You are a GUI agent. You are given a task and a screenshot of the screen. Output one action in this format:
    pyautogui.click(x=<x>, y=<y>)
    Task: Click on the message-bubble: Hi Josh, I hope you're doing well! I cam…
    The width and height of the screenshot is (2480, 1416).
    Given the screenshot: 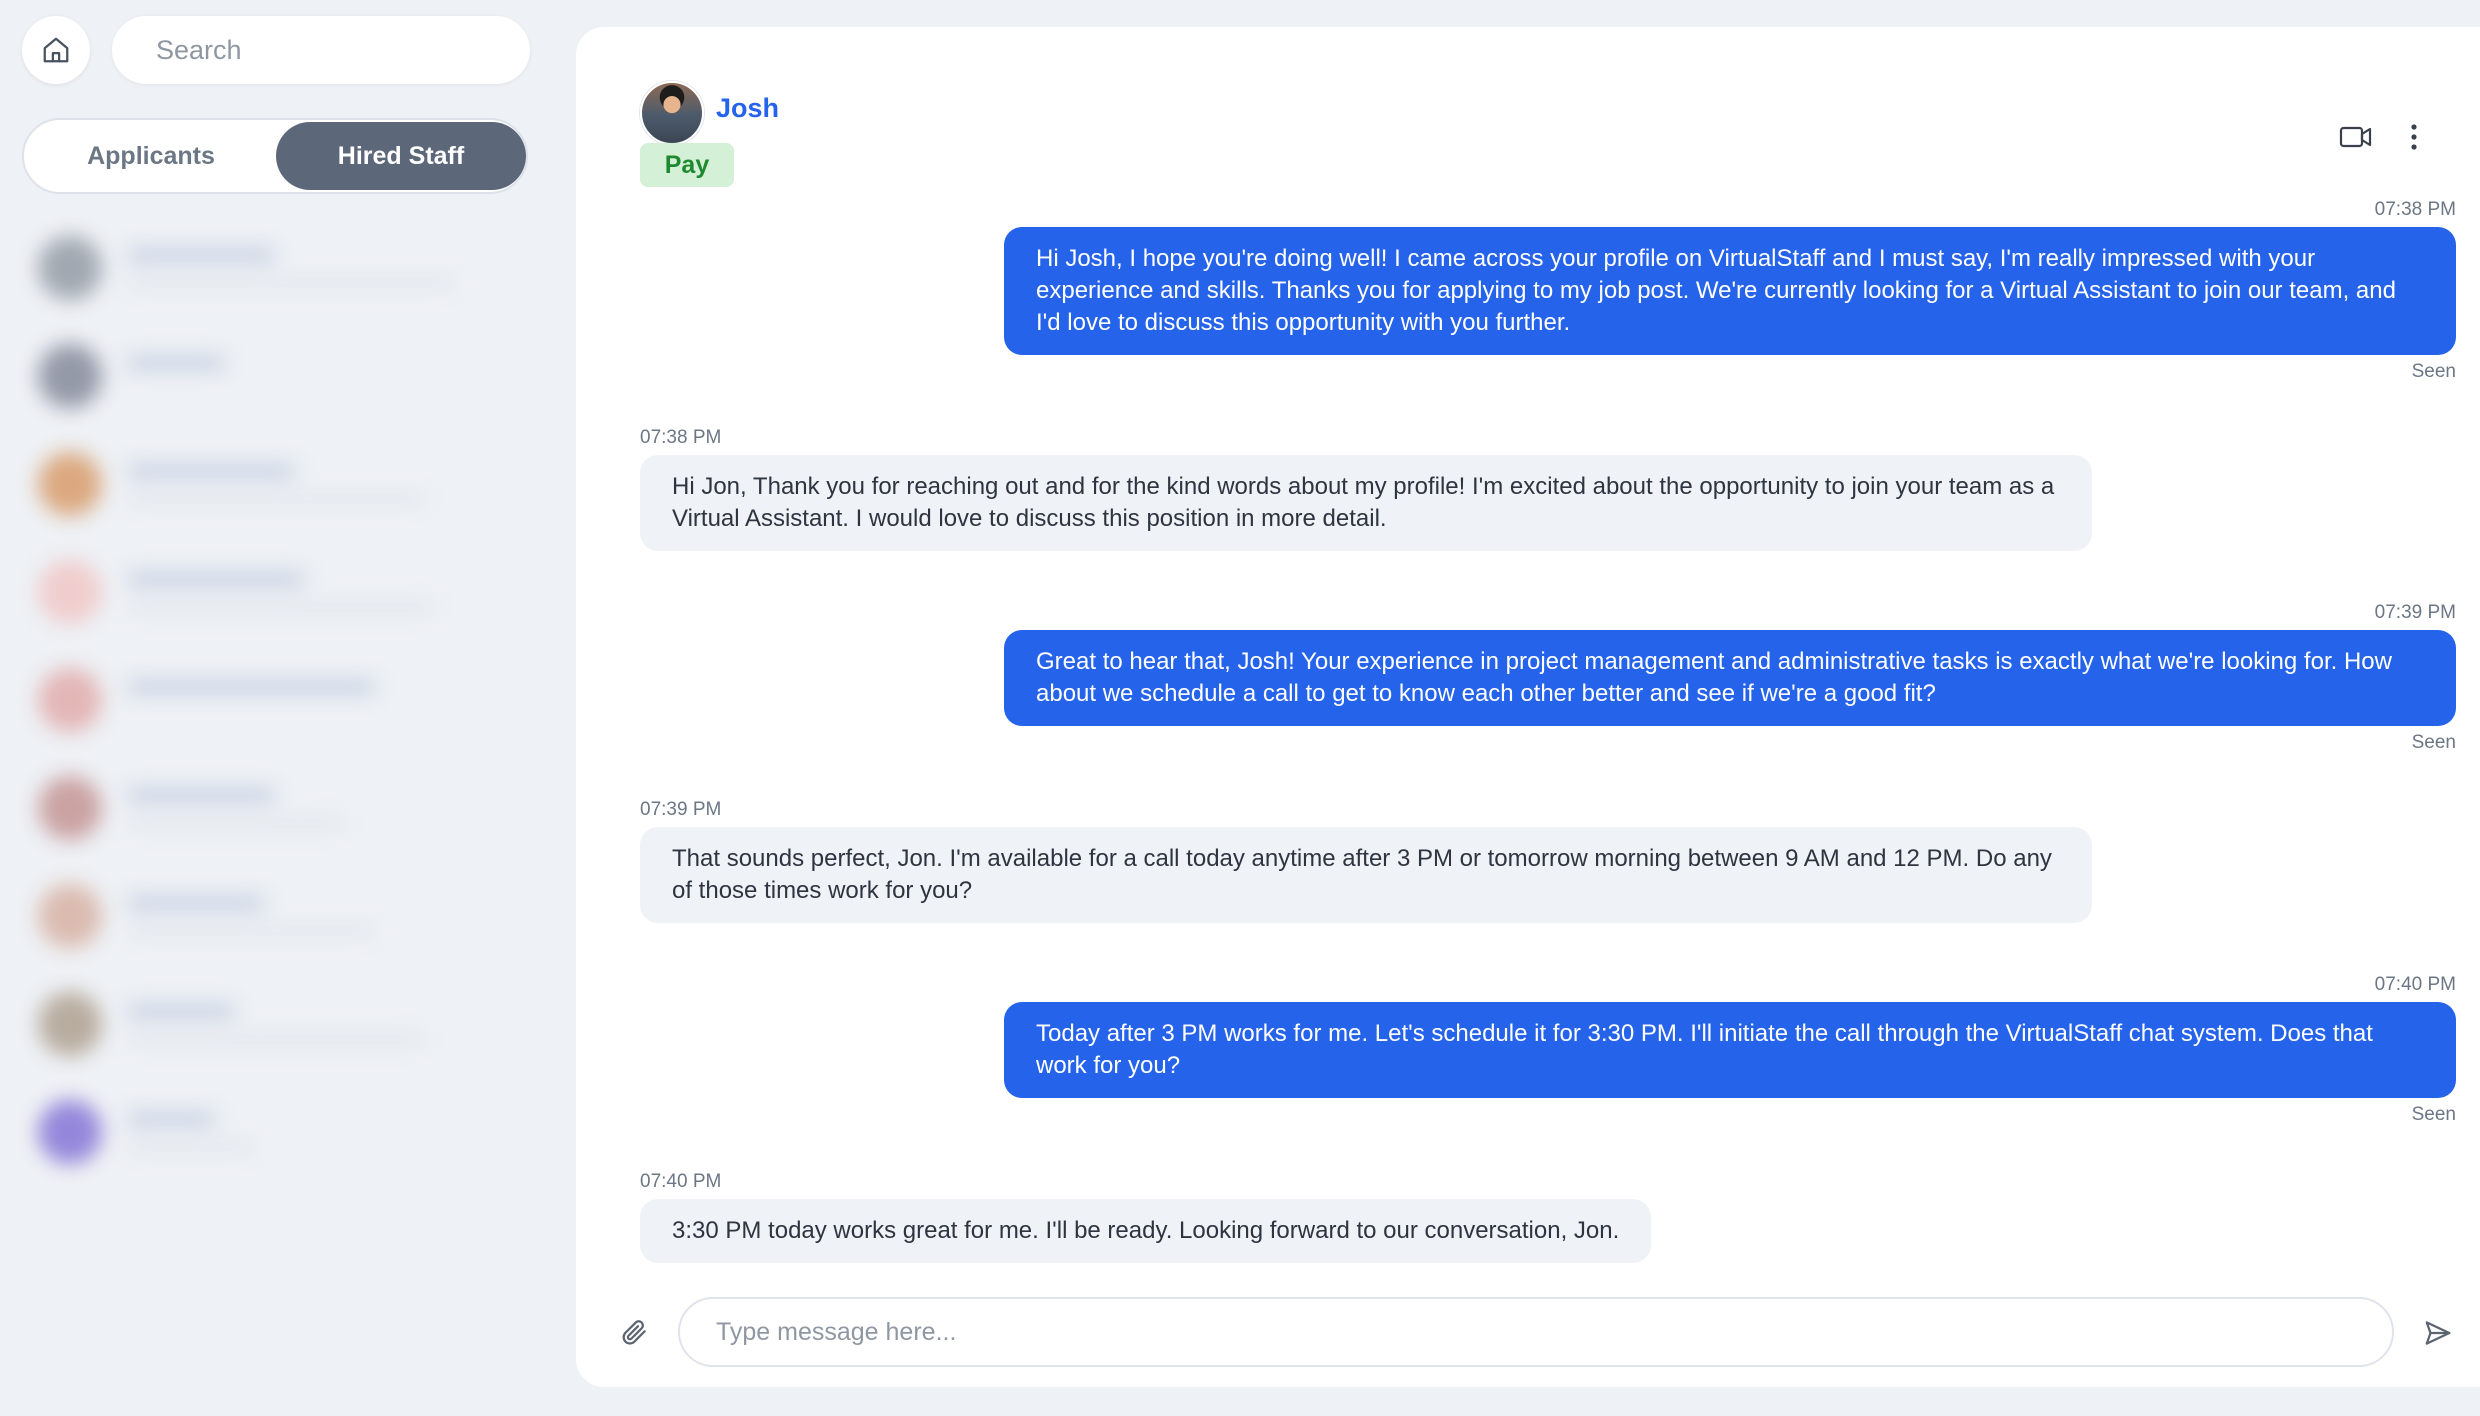 What is the action you would take?
    pyautogui.click(x=1730, y=291)
    